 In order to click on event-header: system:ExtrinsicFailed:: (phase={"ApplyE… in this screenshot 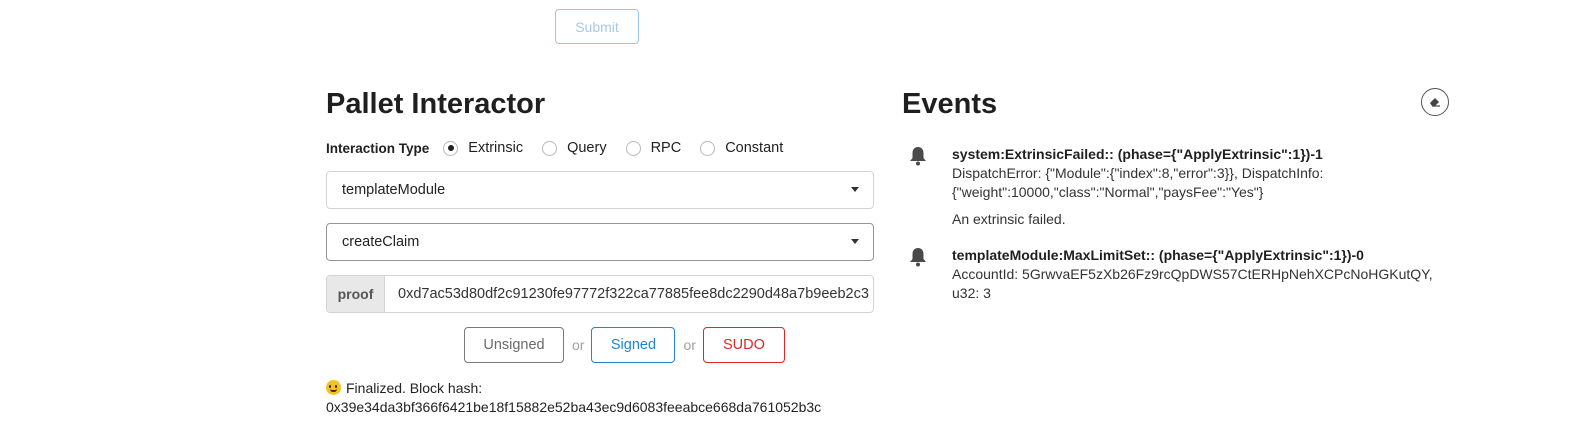, I will do `click(1137, 154)`.